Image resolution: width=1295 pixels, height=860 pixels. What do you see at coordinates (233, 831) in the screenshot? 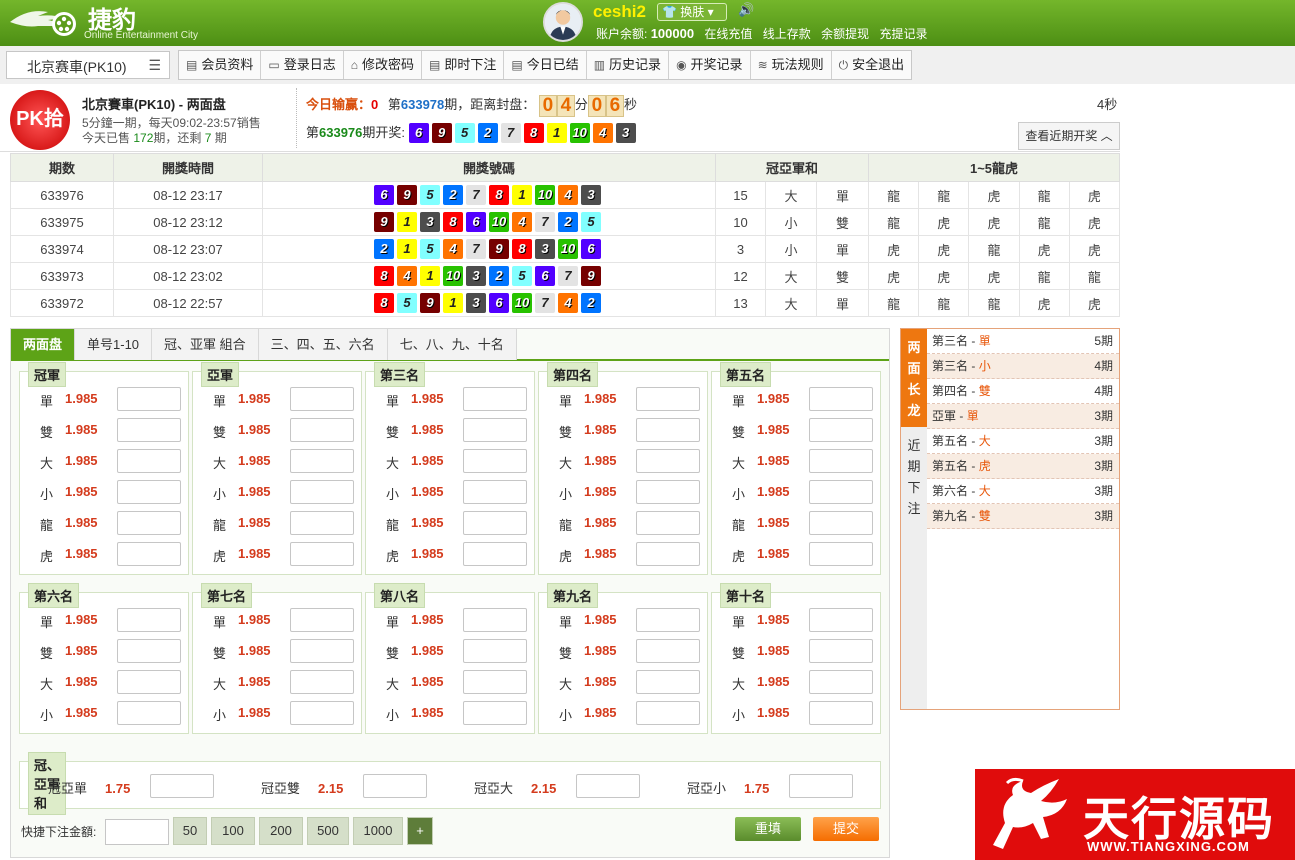
I see `quick-100-button: 100` at bounding box center [233, 831].